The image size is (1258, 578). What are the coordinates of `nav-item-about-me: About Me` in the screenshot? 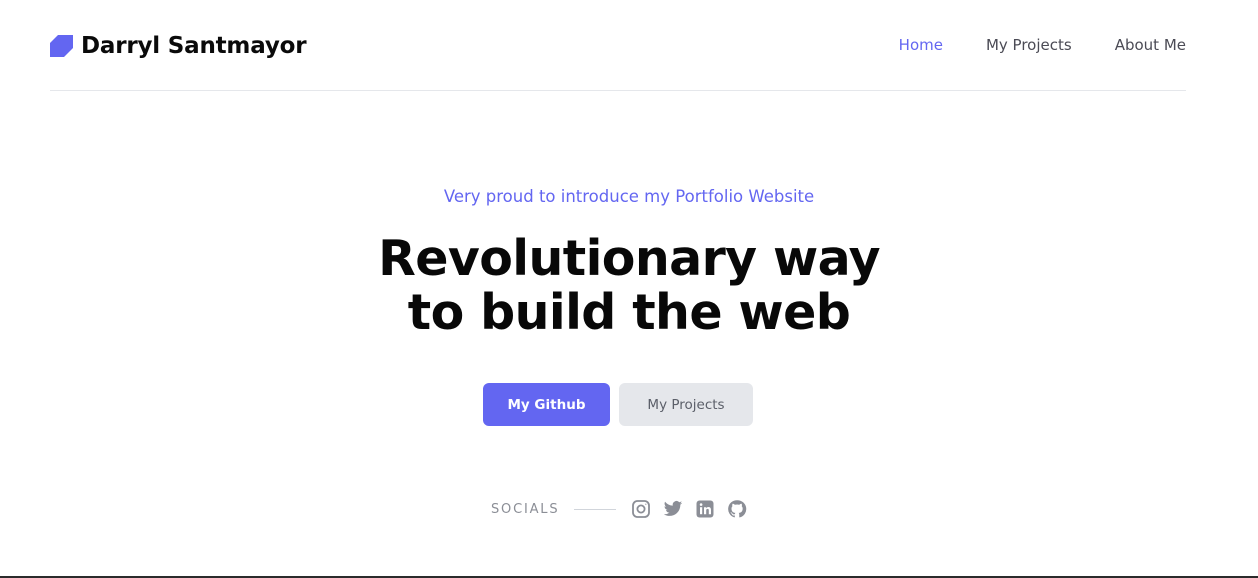 It's located at (1150, 45).